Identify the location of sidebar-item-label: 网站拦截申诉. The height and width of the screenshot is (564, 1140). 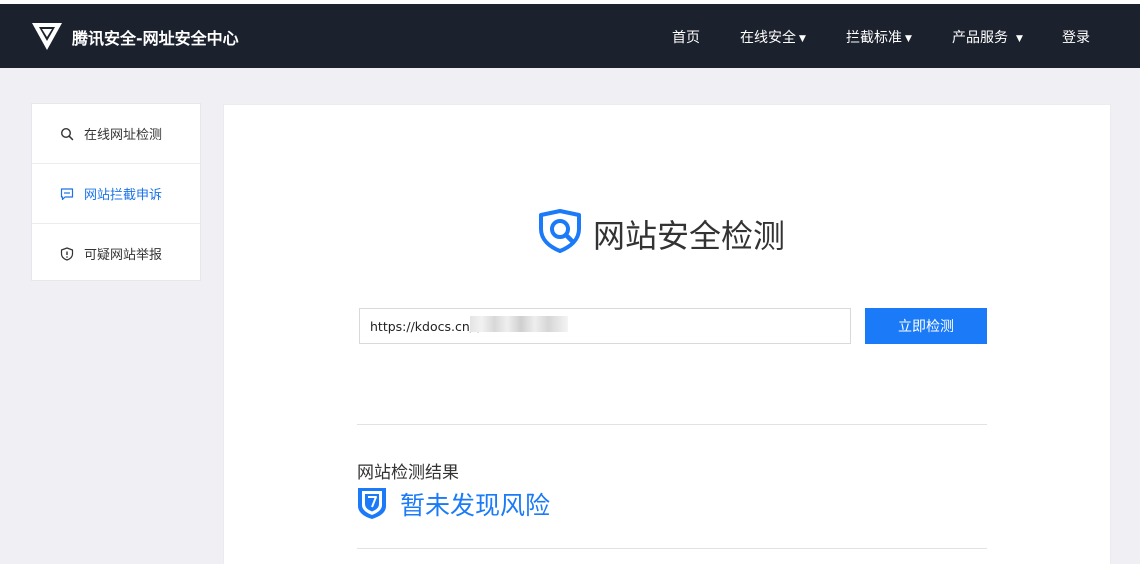
(123, 195).